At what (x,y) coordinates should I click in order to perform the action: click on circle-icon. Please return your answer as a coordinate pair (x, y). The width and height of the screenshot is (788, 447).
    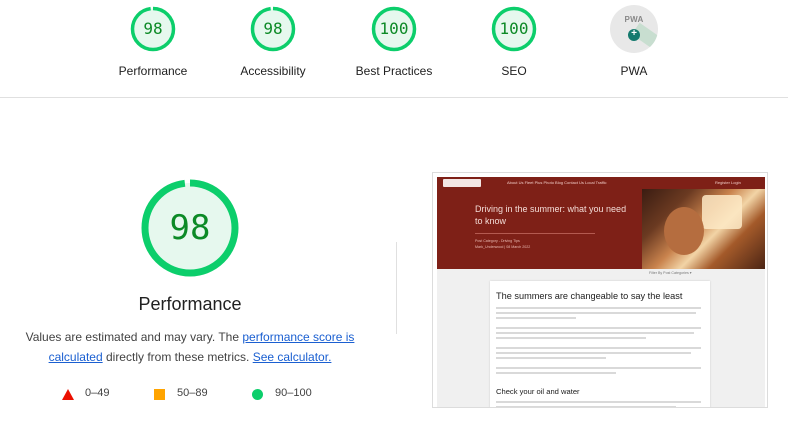
    Looking at the image, I should click on (257, 394).